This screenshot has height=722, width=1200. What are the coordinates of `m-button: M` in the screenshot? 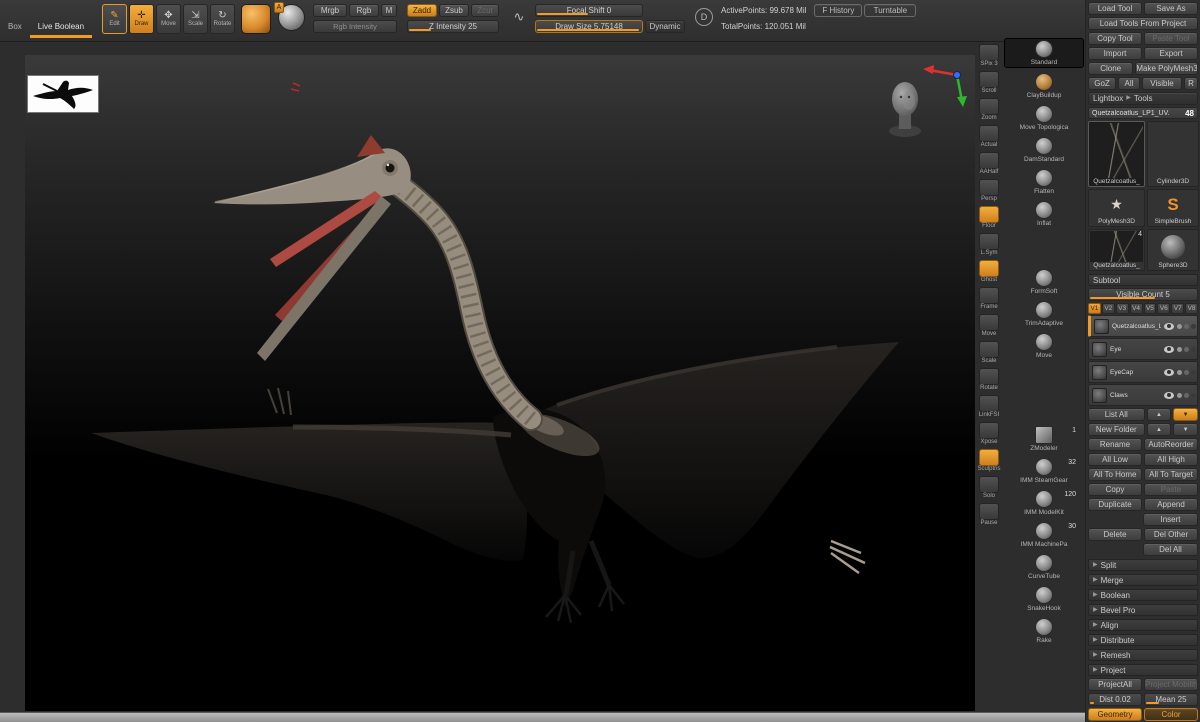 It's located at (389, 10).